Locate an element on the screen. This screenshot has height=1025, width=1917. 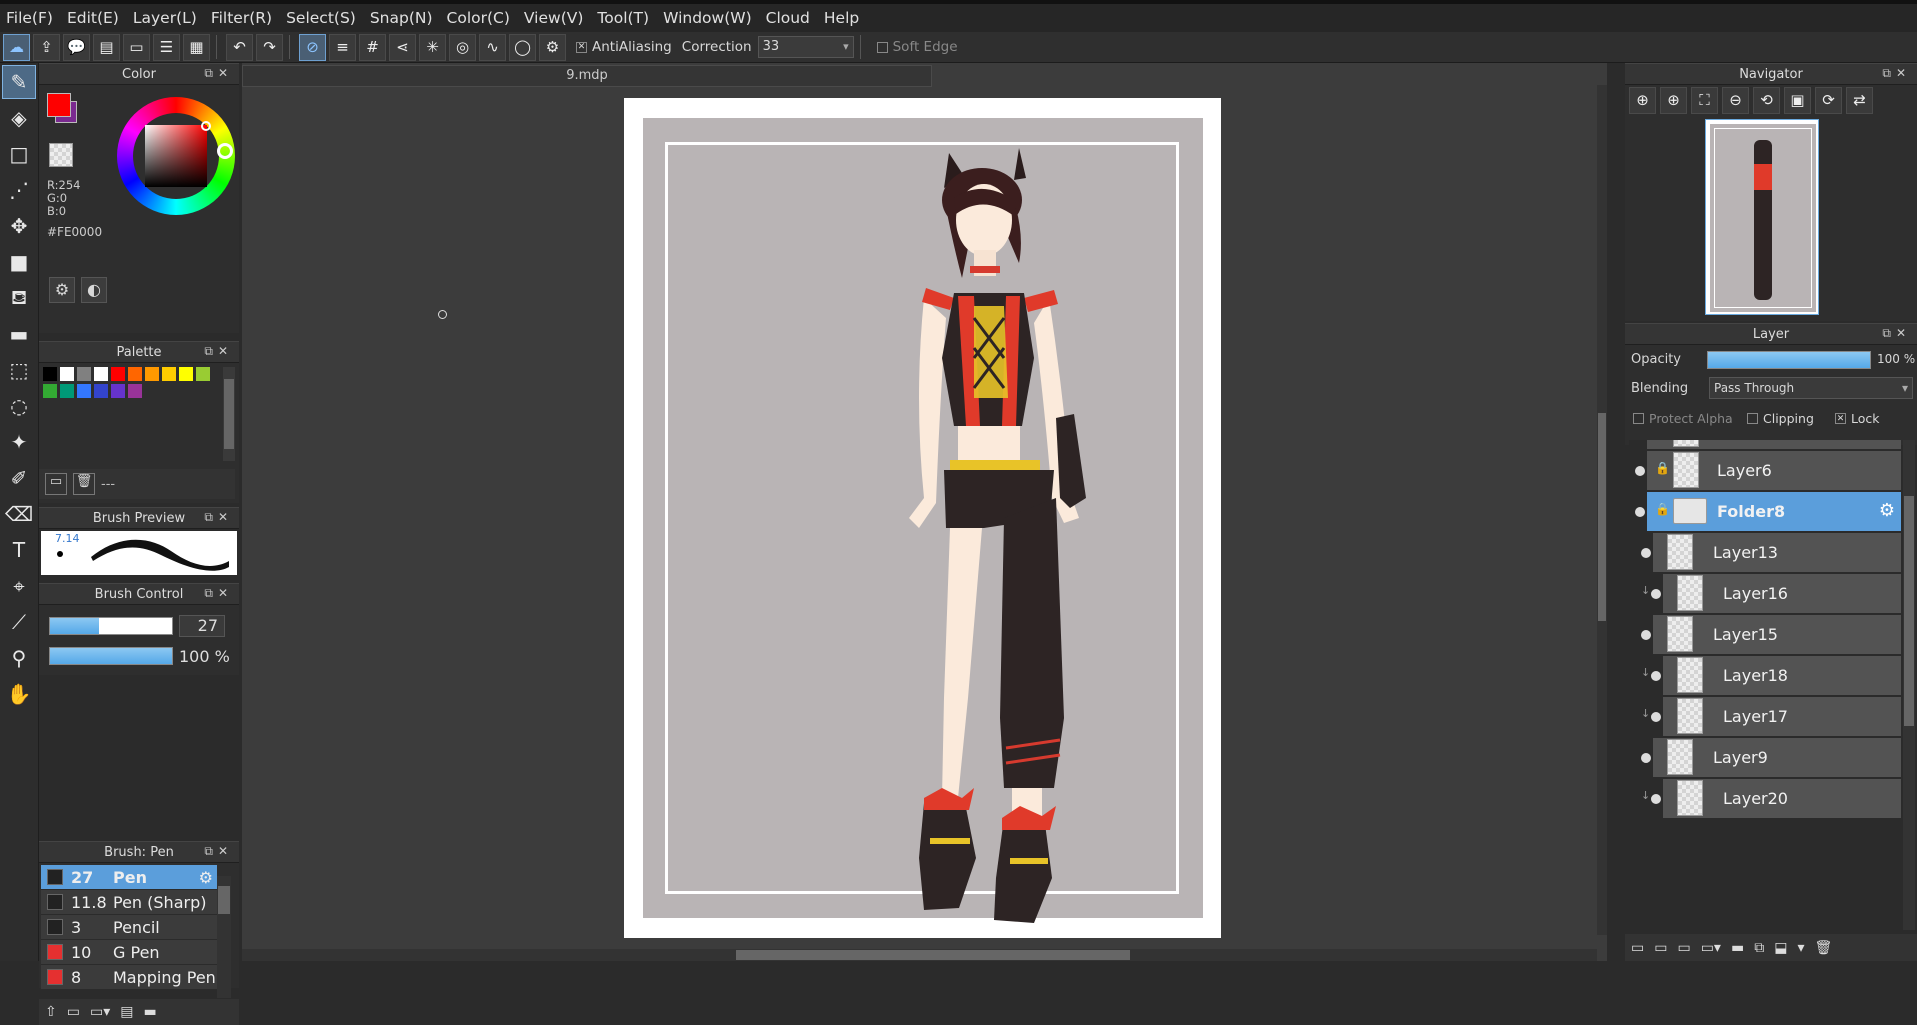
brush-list-item: 3 Pencil is located at coordinates (129, 927).